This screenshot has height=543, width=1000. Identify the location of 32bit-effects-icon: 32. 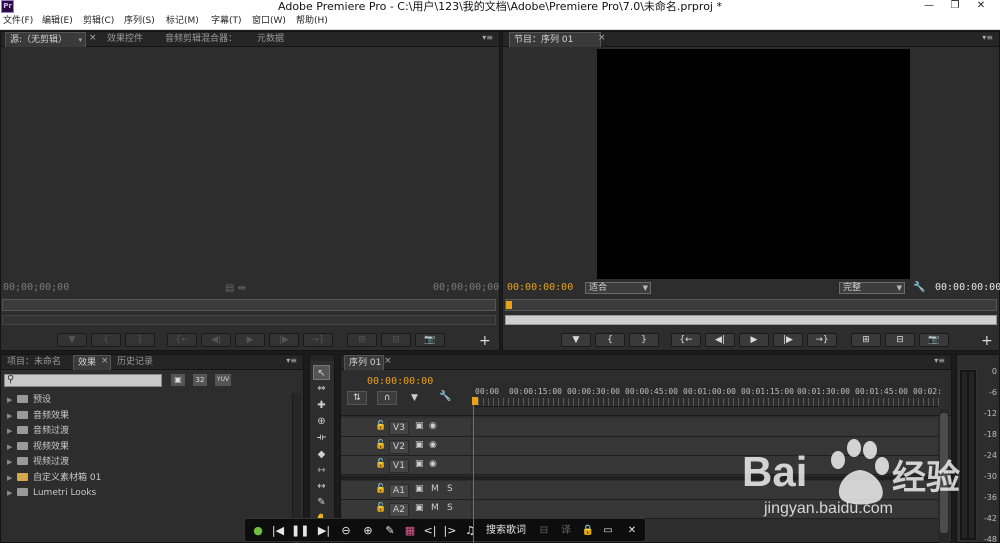
(200, 380).